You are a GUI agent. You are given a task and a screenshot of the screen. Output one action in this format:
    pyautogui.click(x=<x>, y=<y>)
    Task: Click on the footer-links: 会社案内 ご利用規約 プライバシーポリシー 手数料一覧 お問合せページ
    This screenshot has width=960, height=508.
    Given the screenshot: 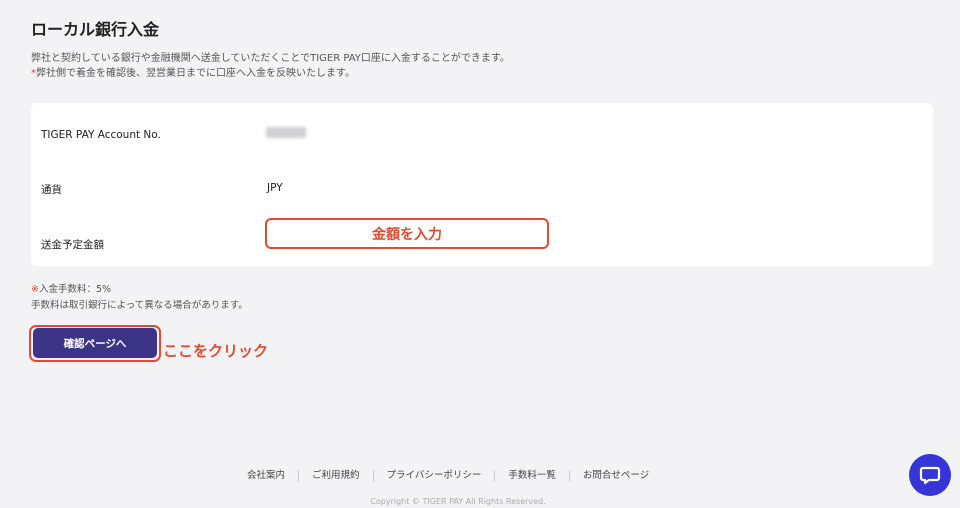 What is the action you would take?
    pyautogui.click(x=448, y=476)
    